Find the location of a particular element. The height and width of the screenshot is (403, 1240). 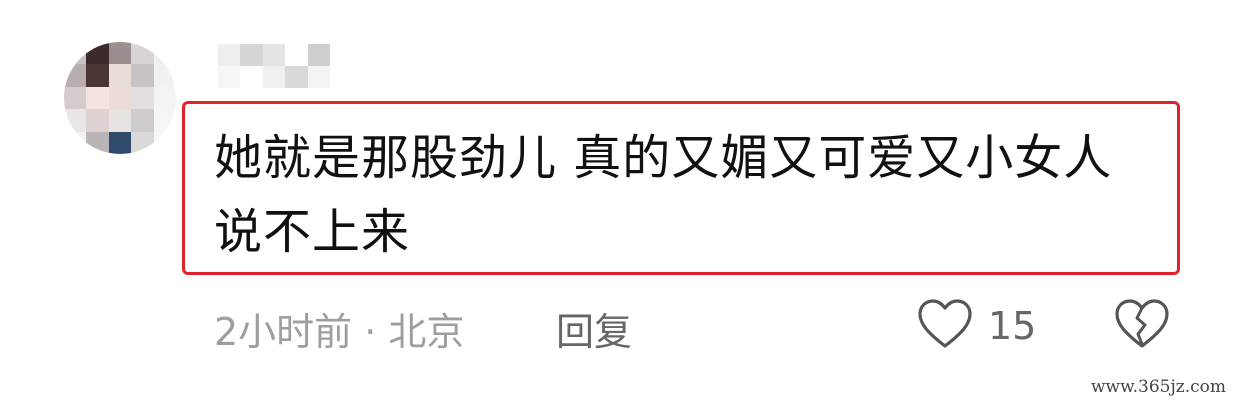

username-blurred is located at coordinates (274, 66).